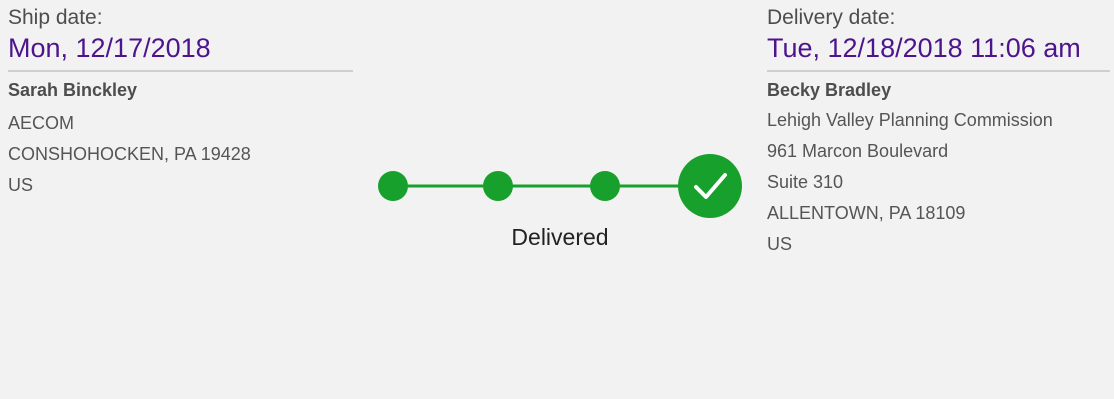  I want to click on recipient-address-line: ALLENTOWN, PA 18109, so click(866, 213).